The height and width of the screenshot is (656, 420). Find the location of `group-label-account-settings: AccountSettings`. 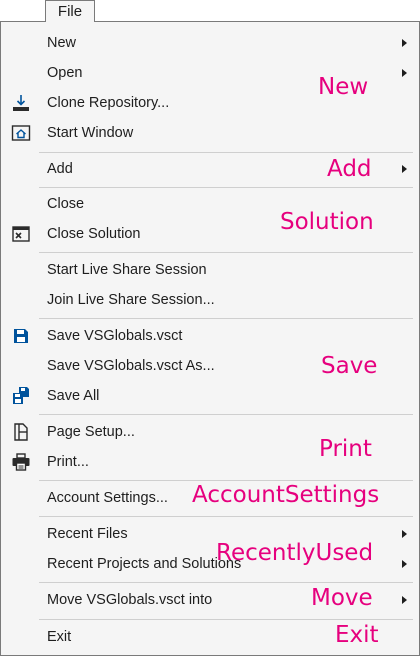

group-label-account-settings: AccountSettings is located at coordinates (286, 495).